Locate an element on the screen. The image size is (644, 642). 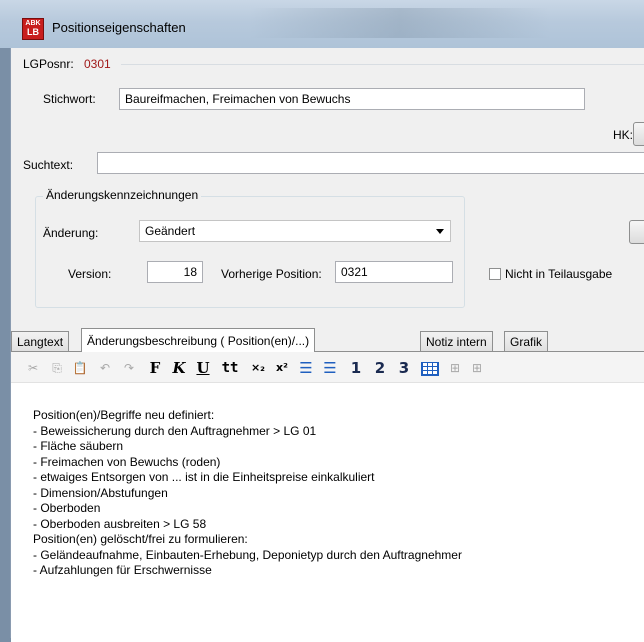
editor-line: - Oberboden is located at coordinates (67, 508).